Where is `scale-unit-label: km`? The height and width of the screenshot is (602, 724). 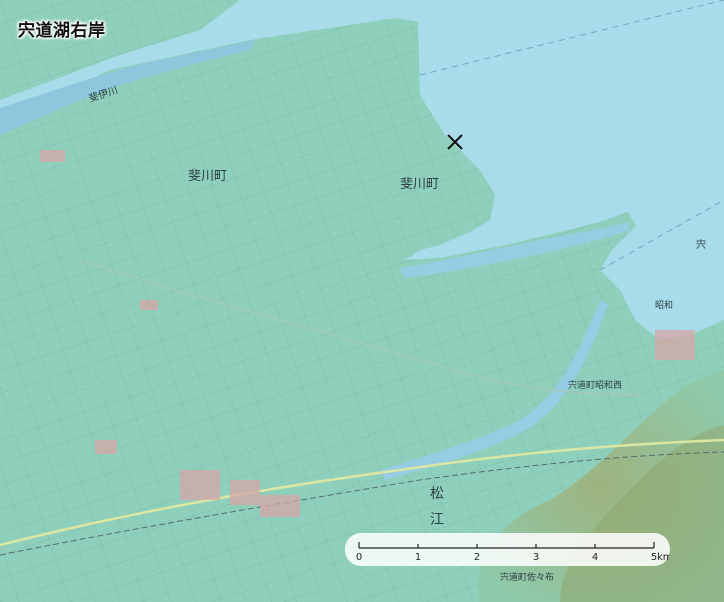 scale-unit-label: km is located at coordinates (663, 557).